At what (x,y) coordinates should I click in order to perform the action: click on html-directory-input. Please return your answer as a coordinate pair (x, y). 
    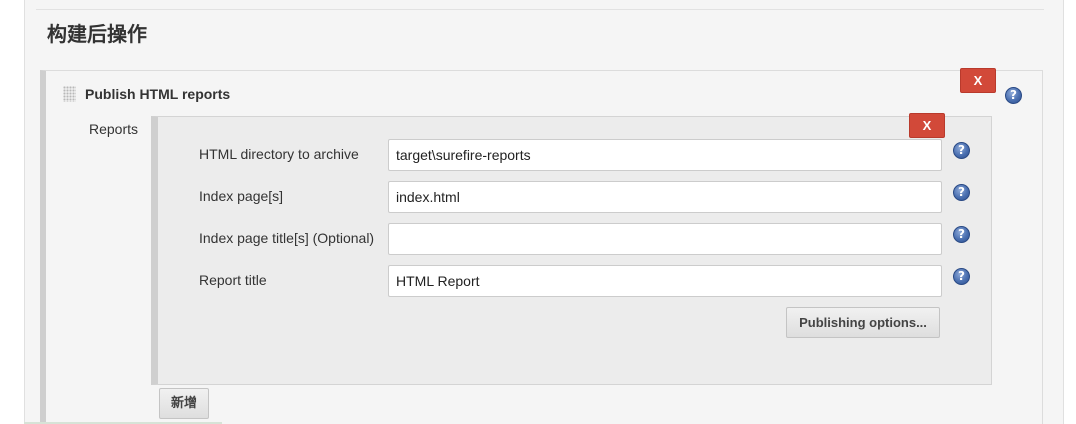
    Looking at the image, I should click on (665, 155).